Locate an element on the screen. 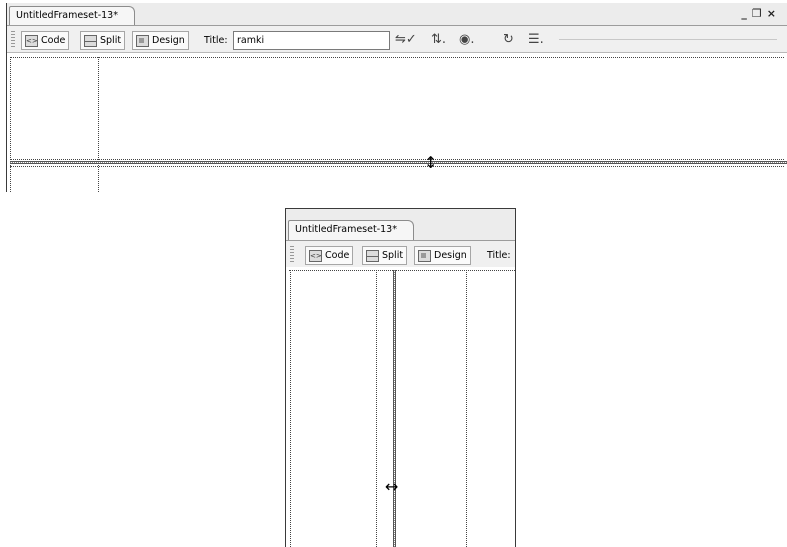  document-tab-strip: UntitledFrameset-13* _❐× is located at coordinates (397, 14).